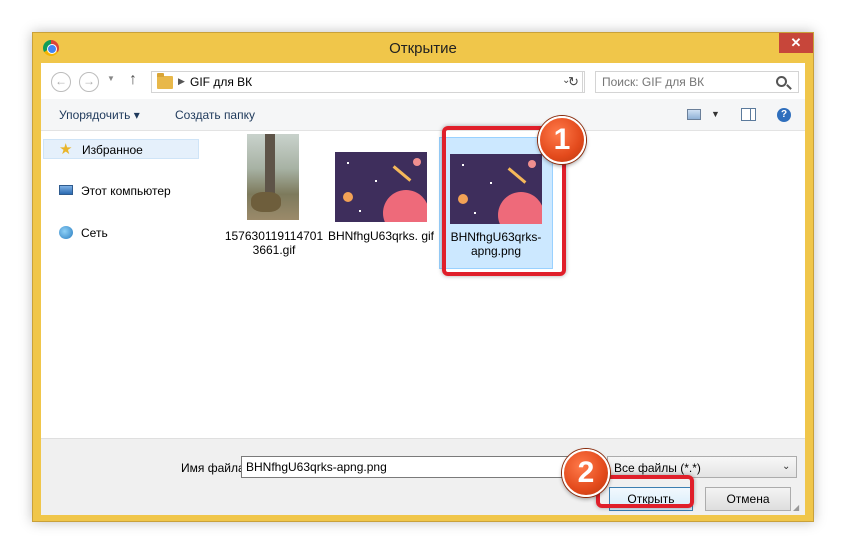 The image size is (847, 556). What do you see at coordinates (165, 81) in the screenshot?
I see `folder-icon` at bounding box center [165, 81].